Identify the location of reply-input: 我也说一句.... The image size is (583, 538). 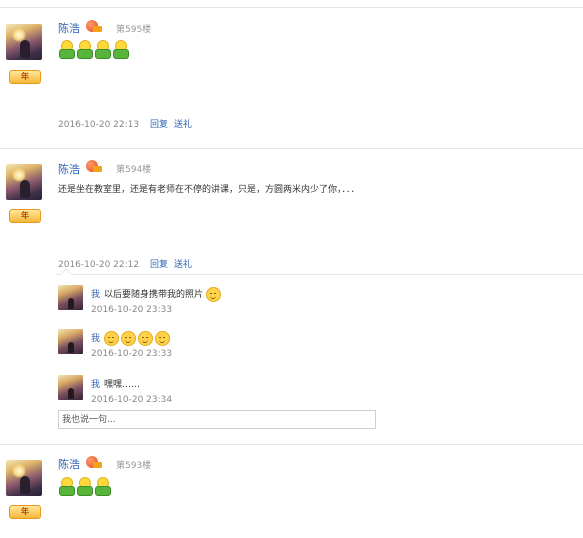
(217, 419).